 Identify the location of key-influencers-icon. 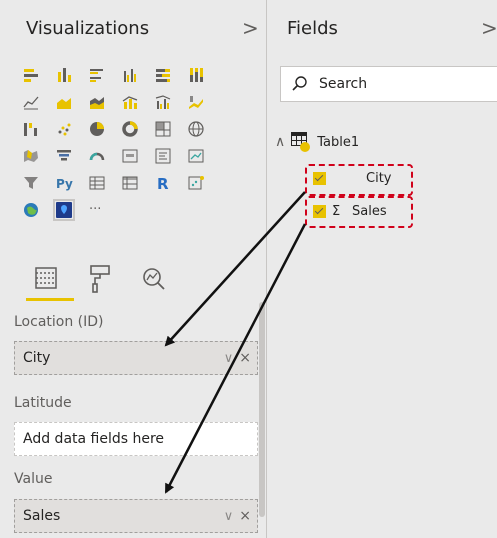
(196, 183).